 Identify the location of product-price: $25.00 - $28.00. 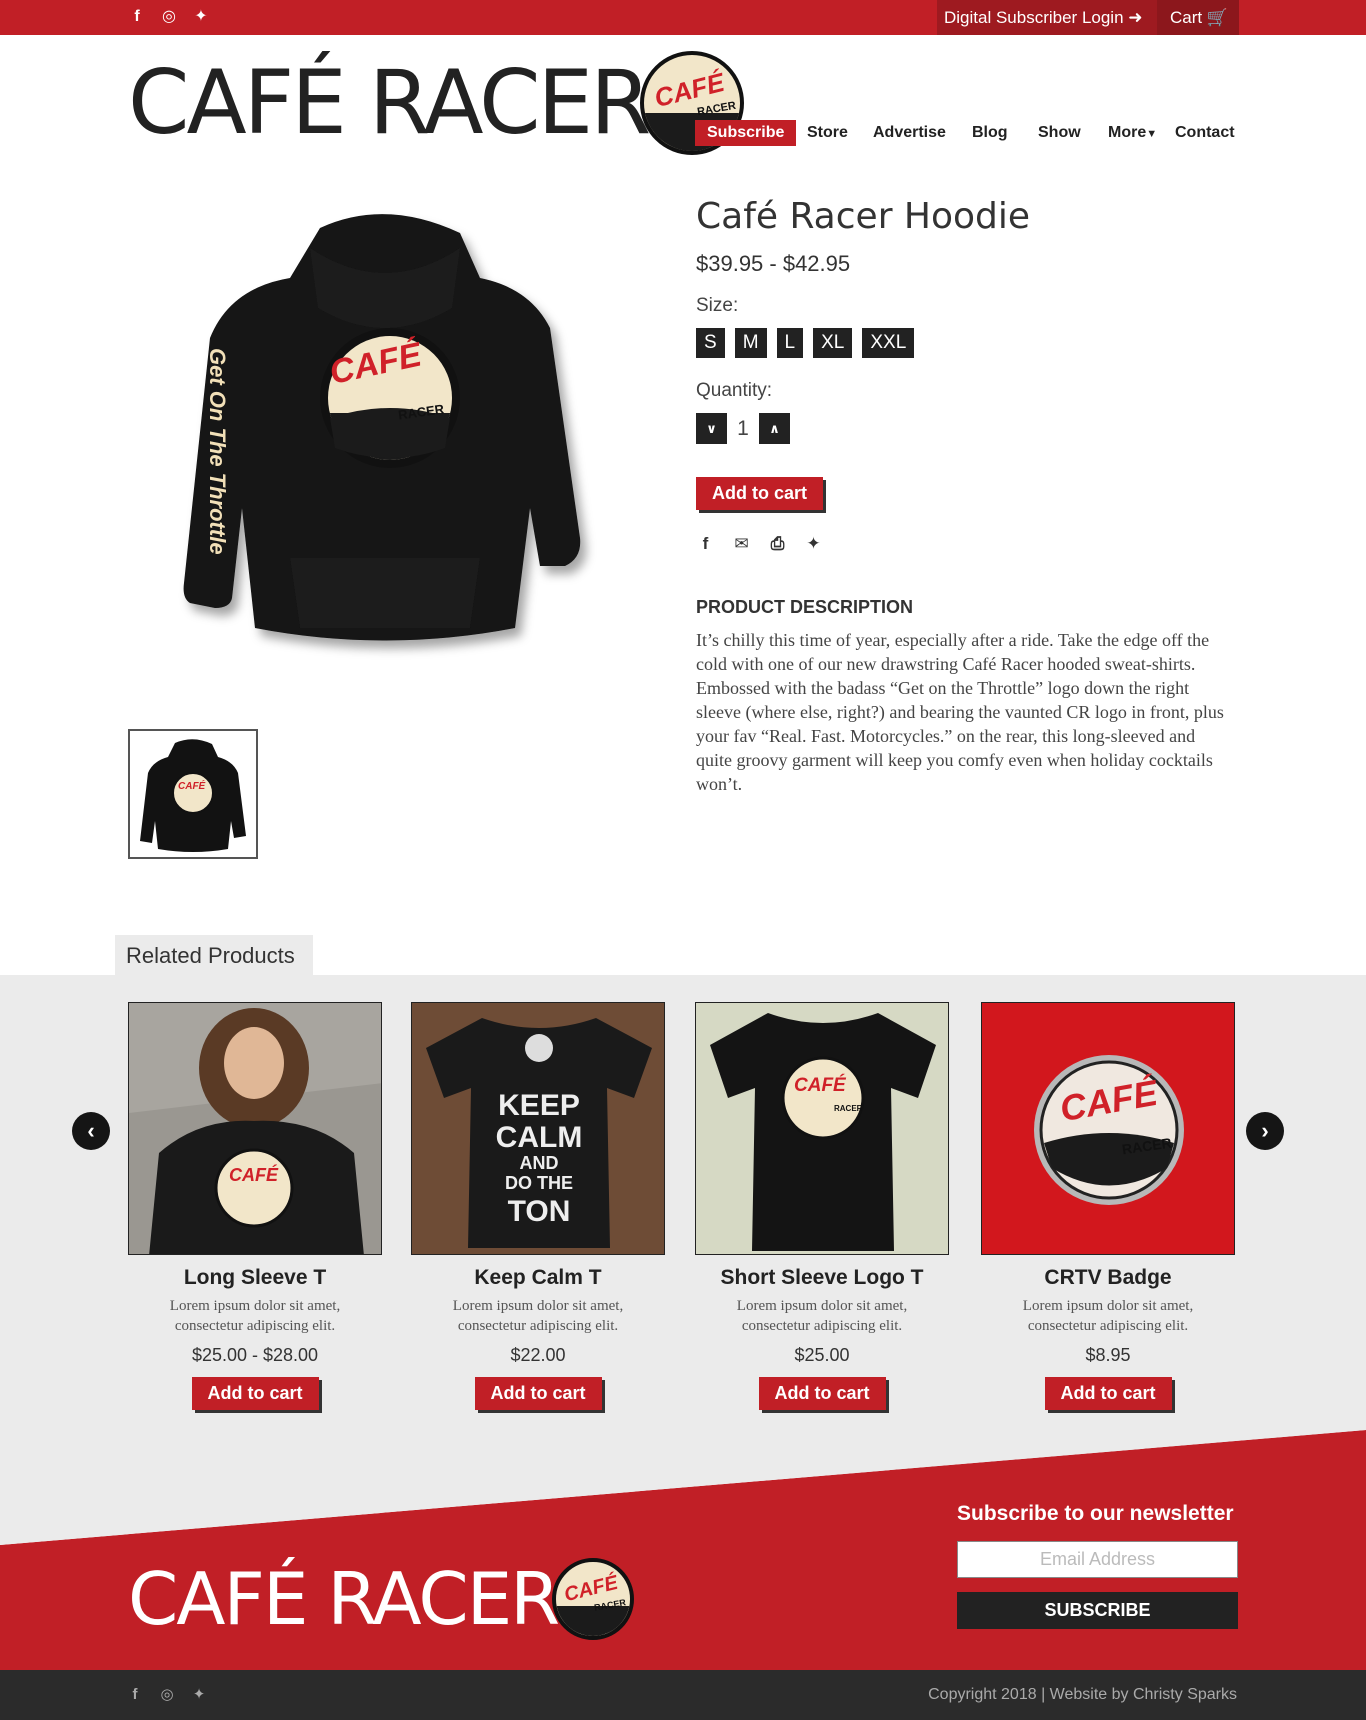
(255, 1355).